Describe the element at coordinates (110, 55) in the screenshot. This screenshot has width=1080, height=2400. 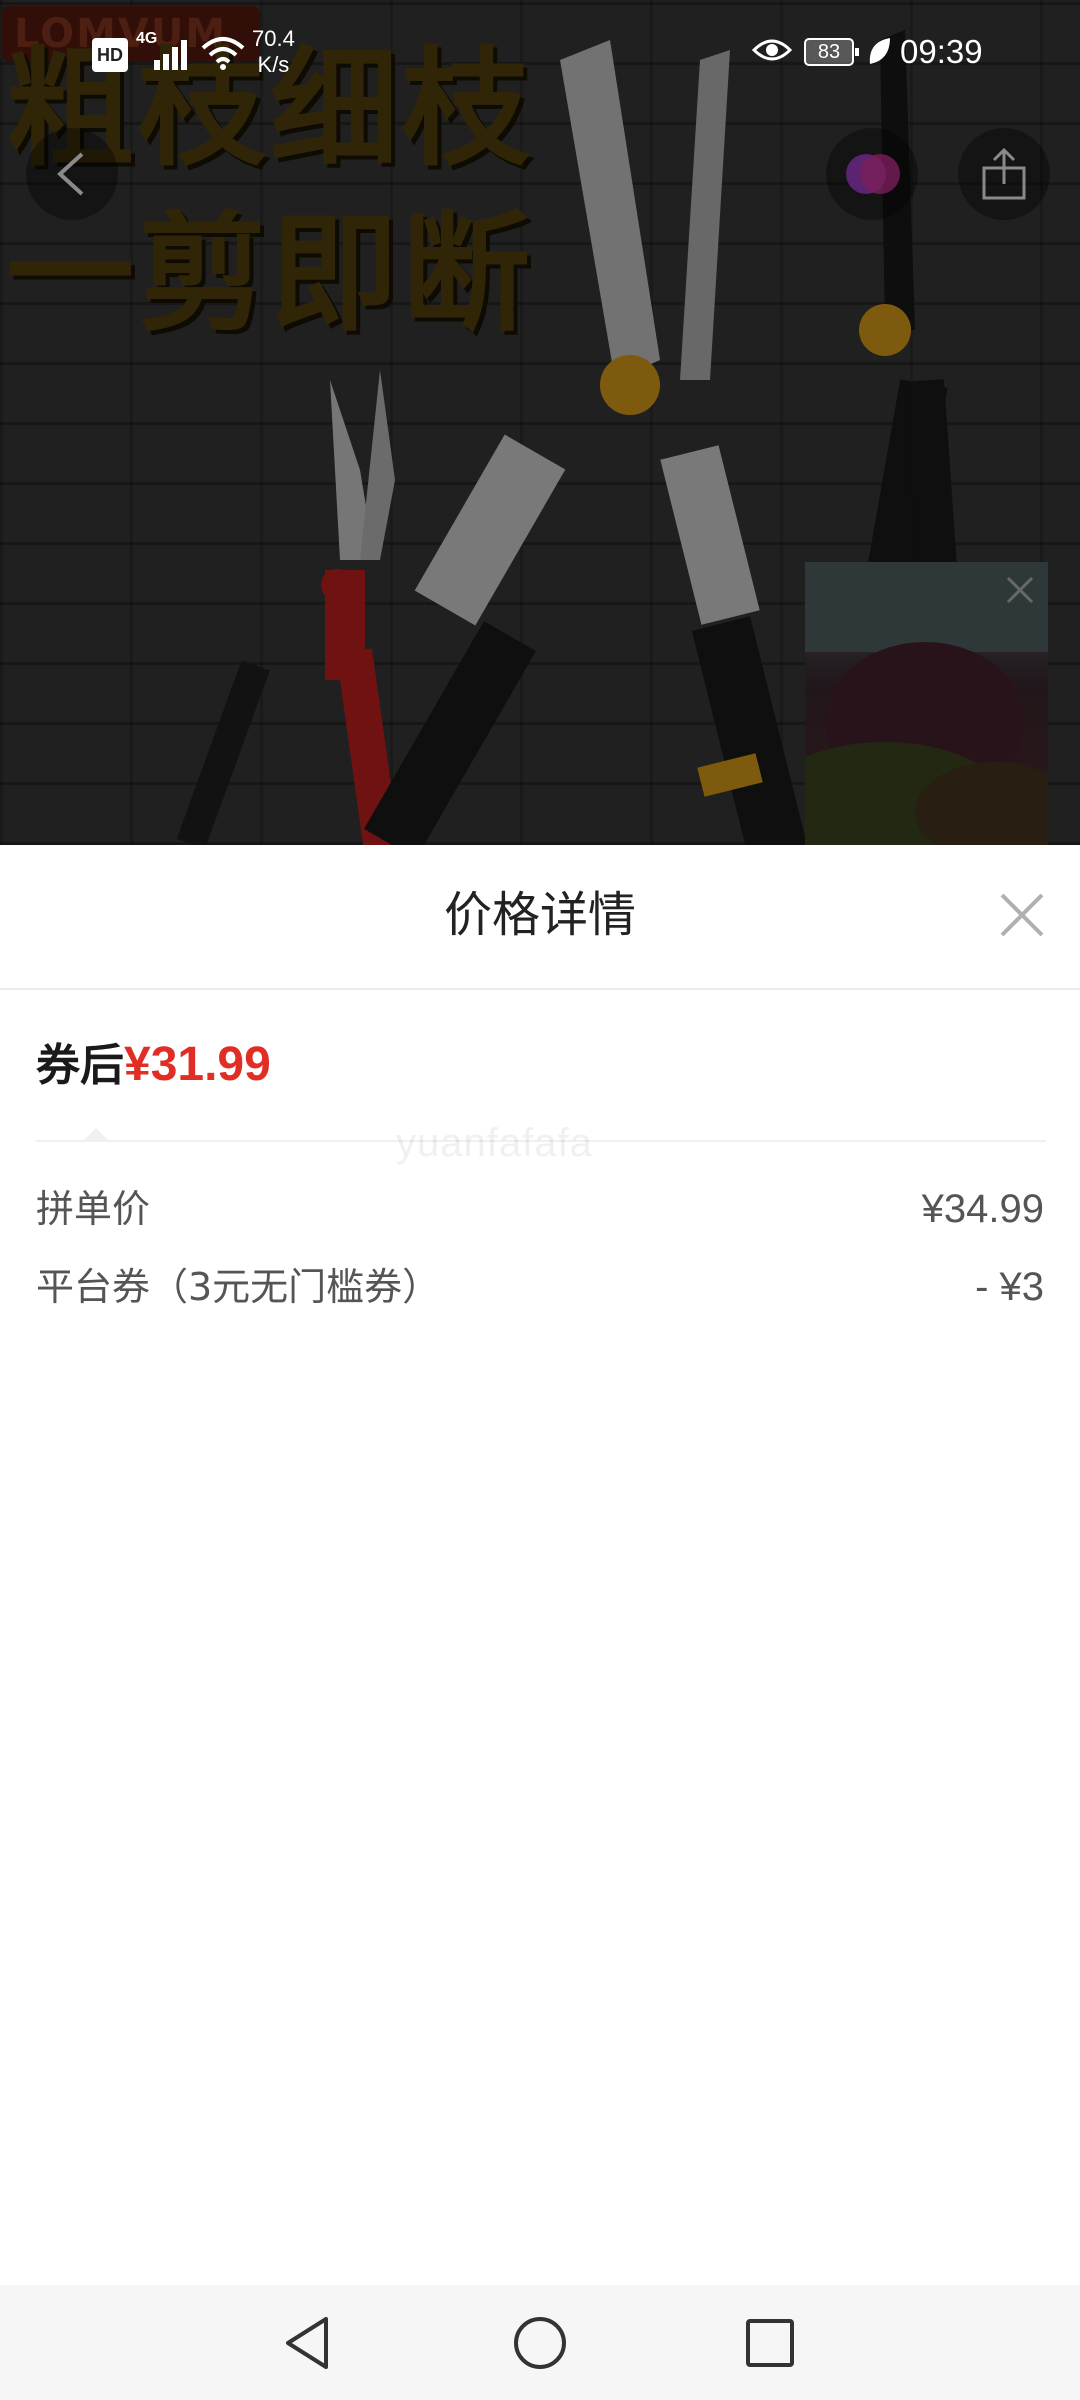
I see `hd-badge: HD` at that location.